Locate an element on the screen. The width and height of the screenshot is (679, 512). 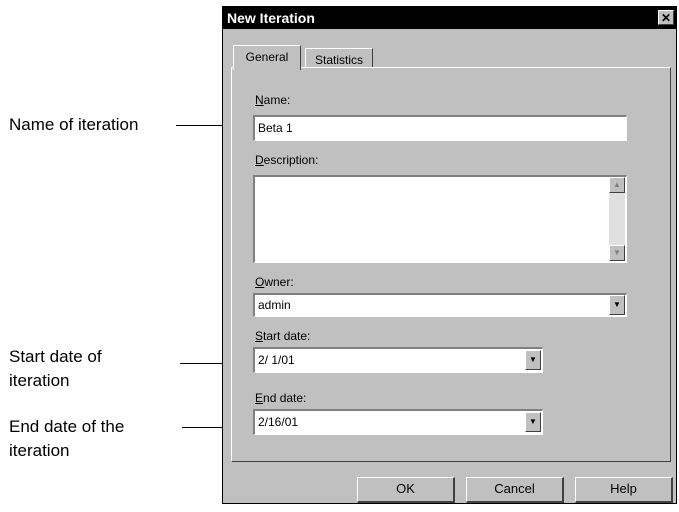
tab-general-label: General is located at coordinates (267, 57).